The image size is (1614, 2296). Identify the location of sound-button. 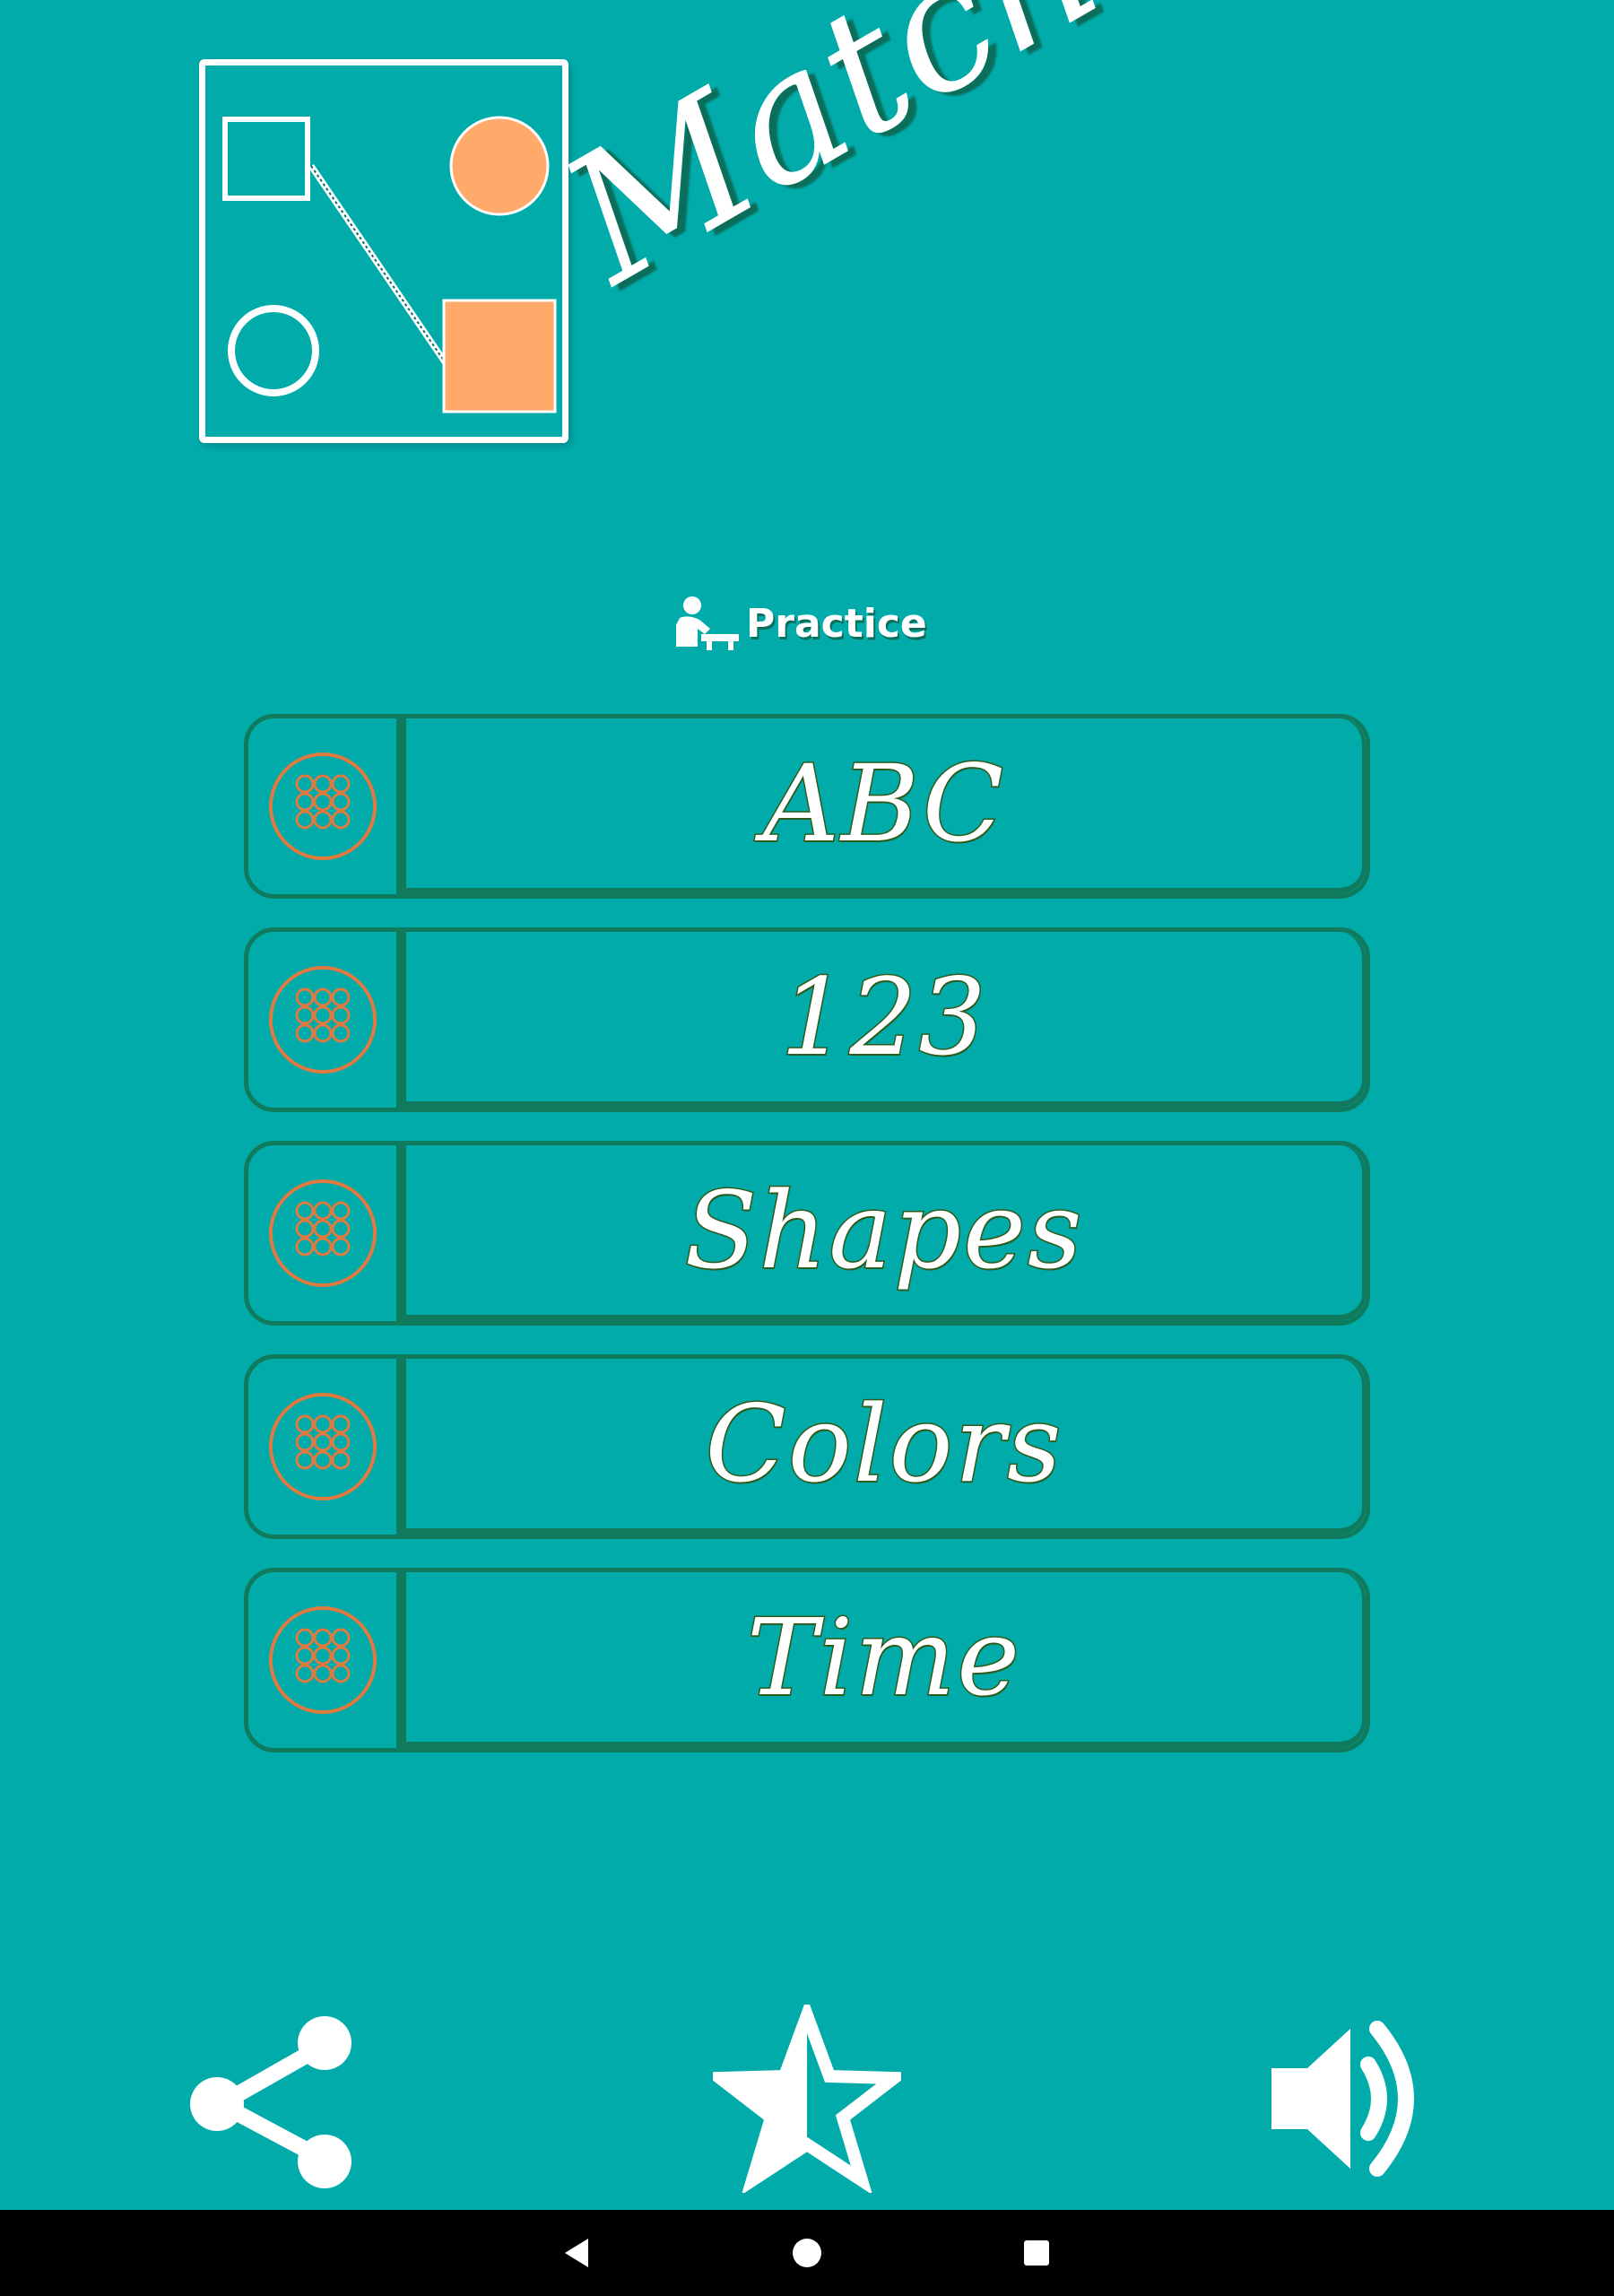
(1345, 2098).